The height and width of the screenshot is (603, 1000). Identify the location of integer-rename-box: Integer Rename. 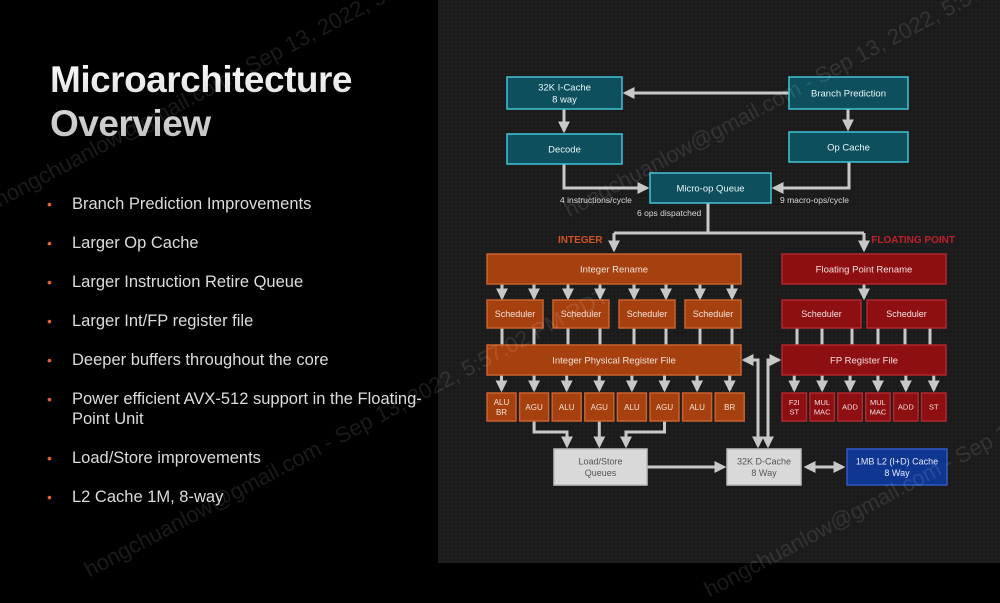
(614, 269).